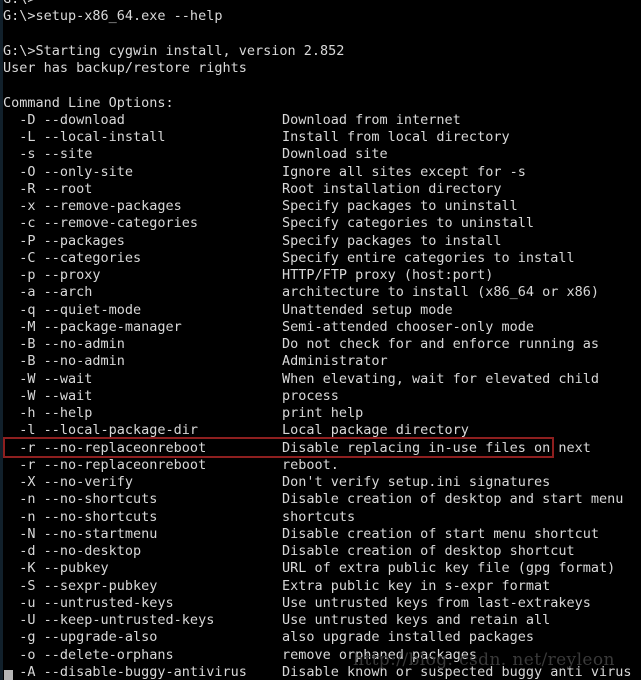 The image size is (641, 680). What do you see at coordinates (375, 430) in the screenshot?
I see `option-description: Local package directory` at bounding box center [375, 430].